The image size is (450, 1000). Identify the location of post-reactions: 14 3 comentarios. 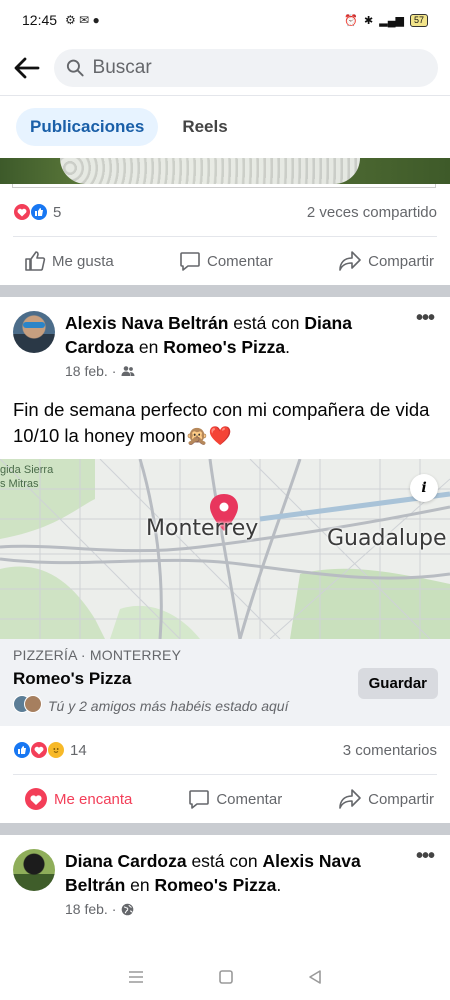
(225, 750).